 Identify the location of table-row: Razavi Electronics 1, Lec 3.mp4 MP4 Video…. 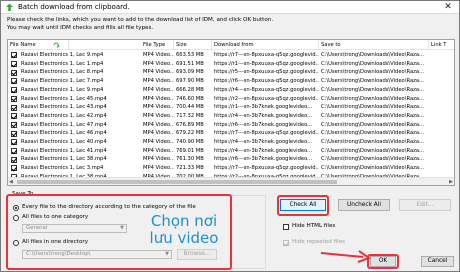
(231, 168).